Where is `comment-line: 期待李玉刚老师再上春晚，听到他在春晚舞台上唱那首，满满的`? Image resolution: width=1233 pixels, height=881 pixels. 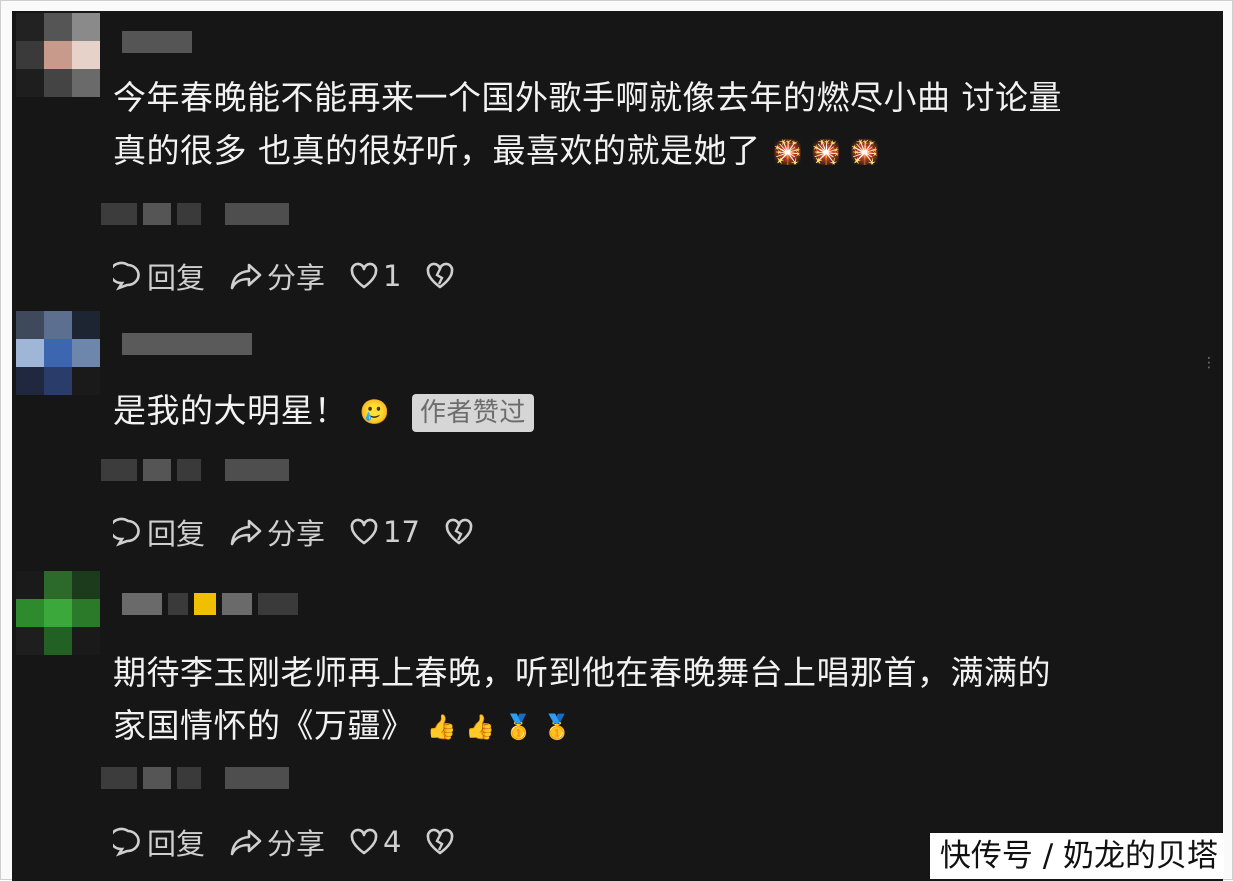 comment-line: 期待李玉刚老师再上春晚，听到他在春晚舞台上唱那首，满满的 is located at coordinates (582, 672).